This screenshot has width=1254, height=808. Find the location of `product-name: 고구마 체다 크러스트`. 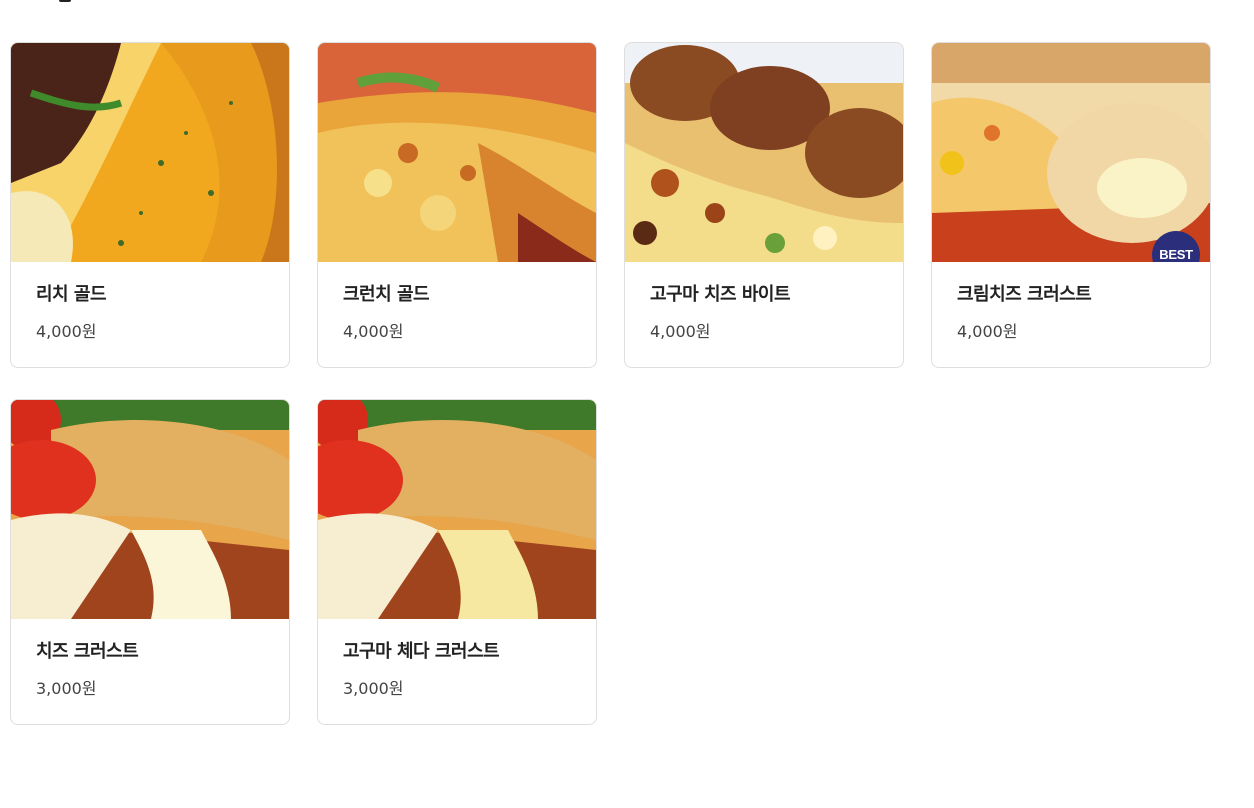

product-name: 고구마 체다 크러스트 is located at coordinates (457, 652).